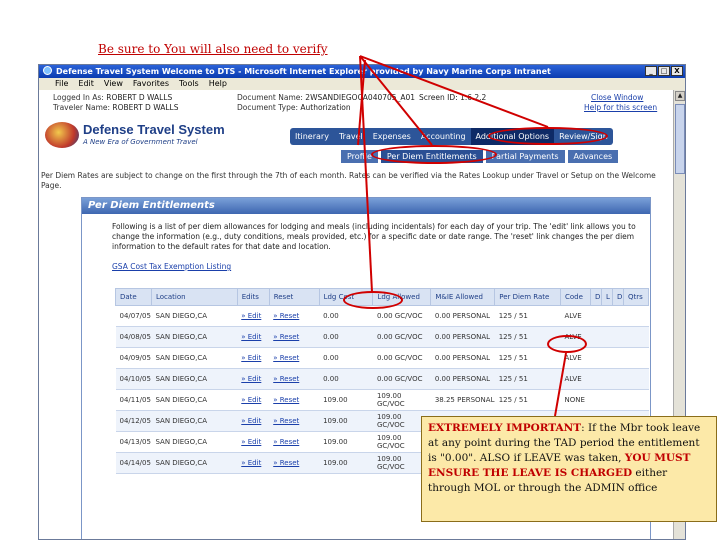 The height and width of the screenshot is (540, 720). Describe the element at coordinates (326, 97) in the screenshot. I see `document-name: Document Name: 2WSANDIEGOCA040705_A01` at that location.